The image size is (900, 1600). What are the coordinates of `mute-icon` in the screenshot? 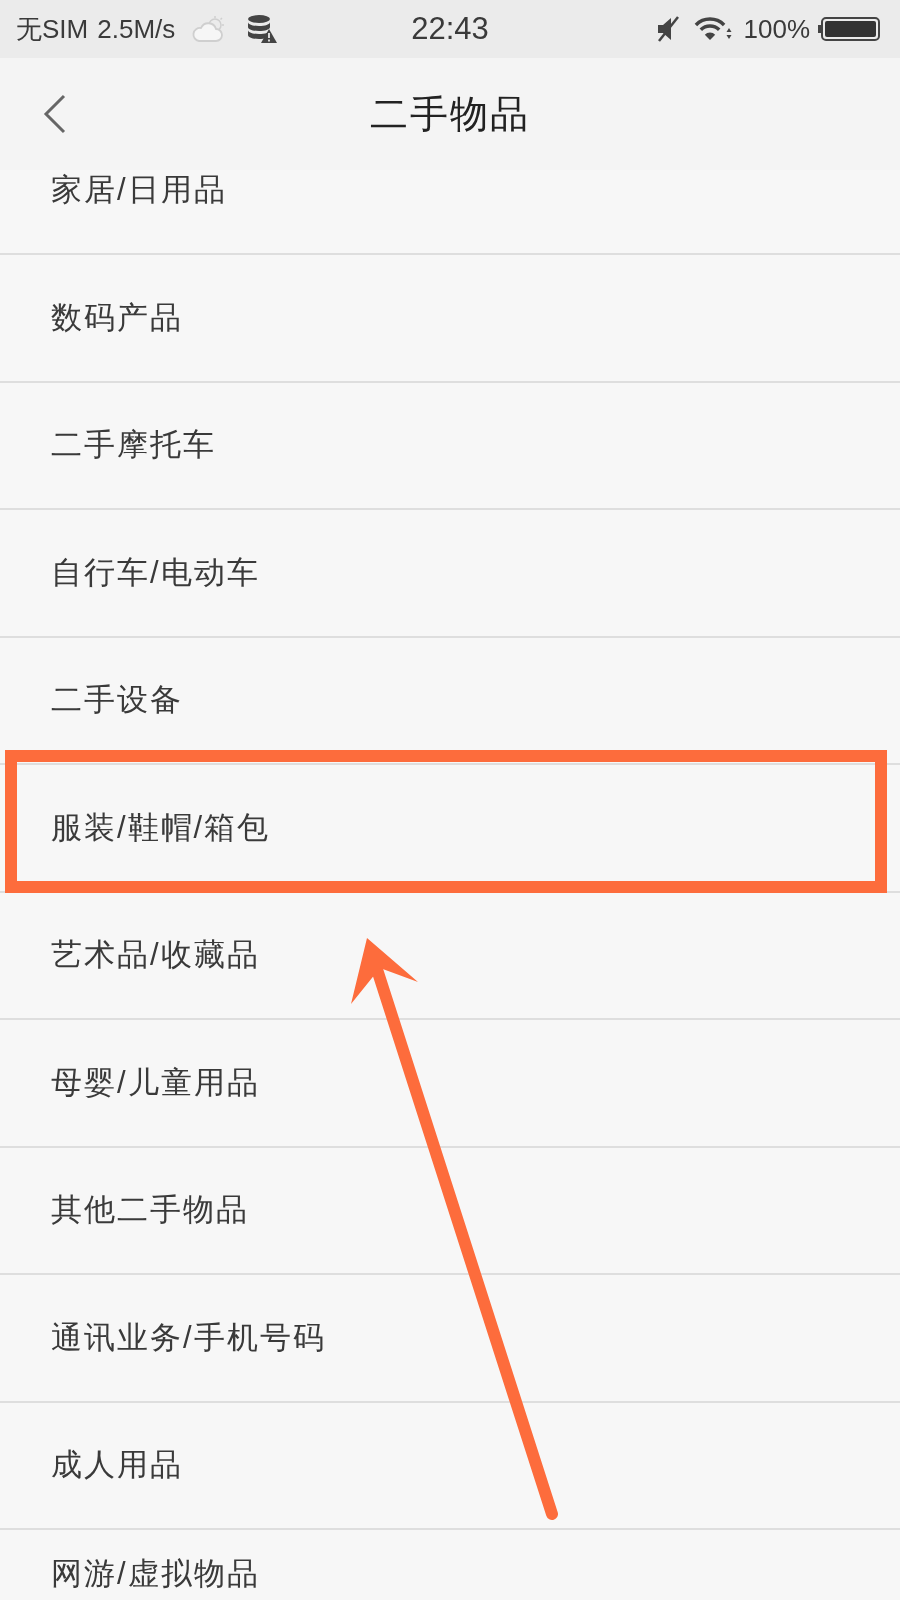 It's located at (667, 29).